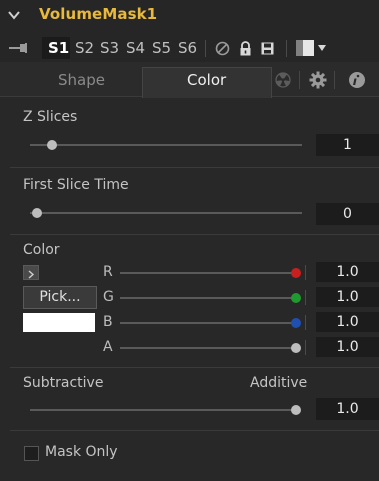 The height and width of the screenshot is (481, 379). I want to click on z-slices-slider-knob, so click(52, 145).